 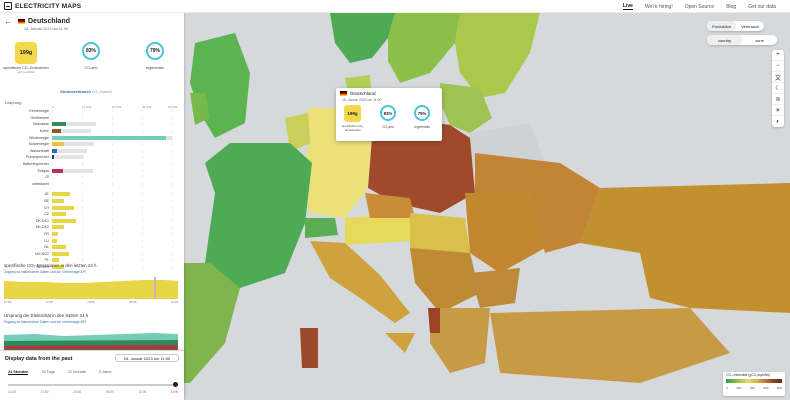 I want to click on solar-layer-icon: ☀, so click(x=778, y=110).